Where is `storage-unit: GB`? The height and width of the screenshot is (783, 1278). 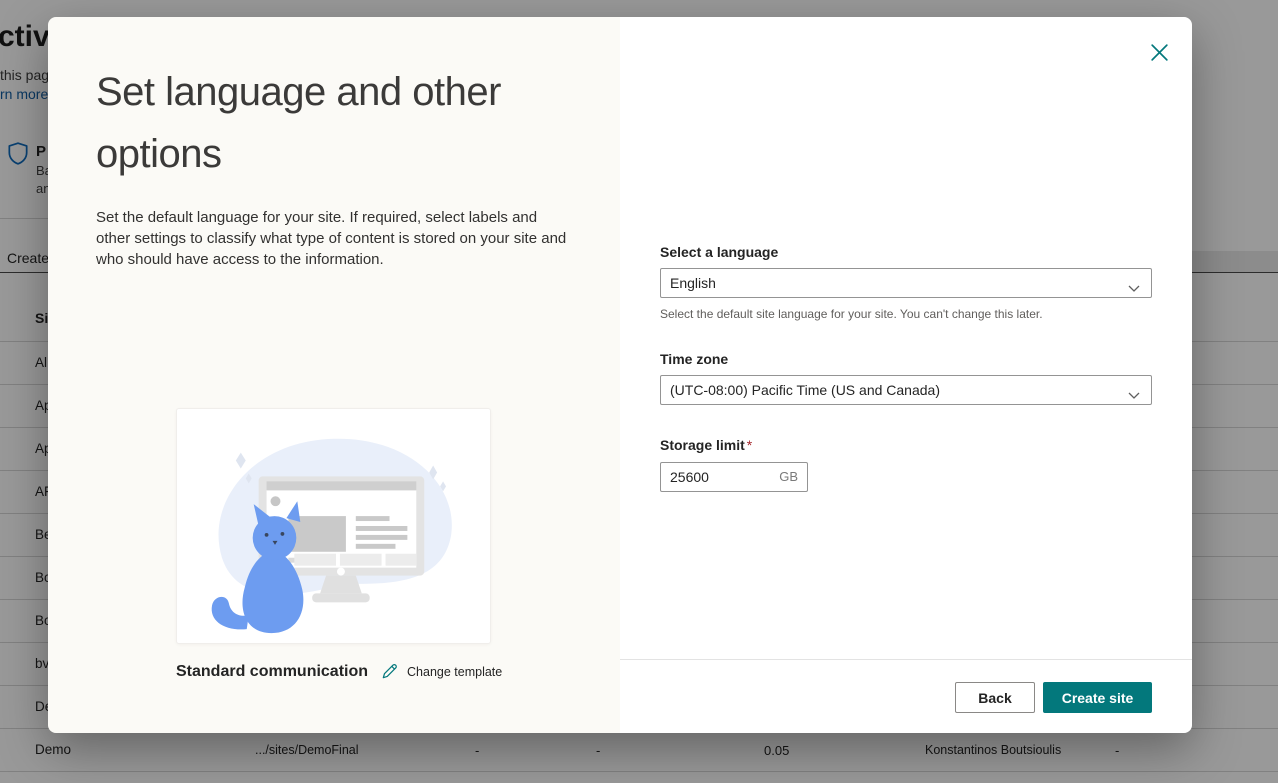 storage-unit: GB is located at coordinates (788, 476).